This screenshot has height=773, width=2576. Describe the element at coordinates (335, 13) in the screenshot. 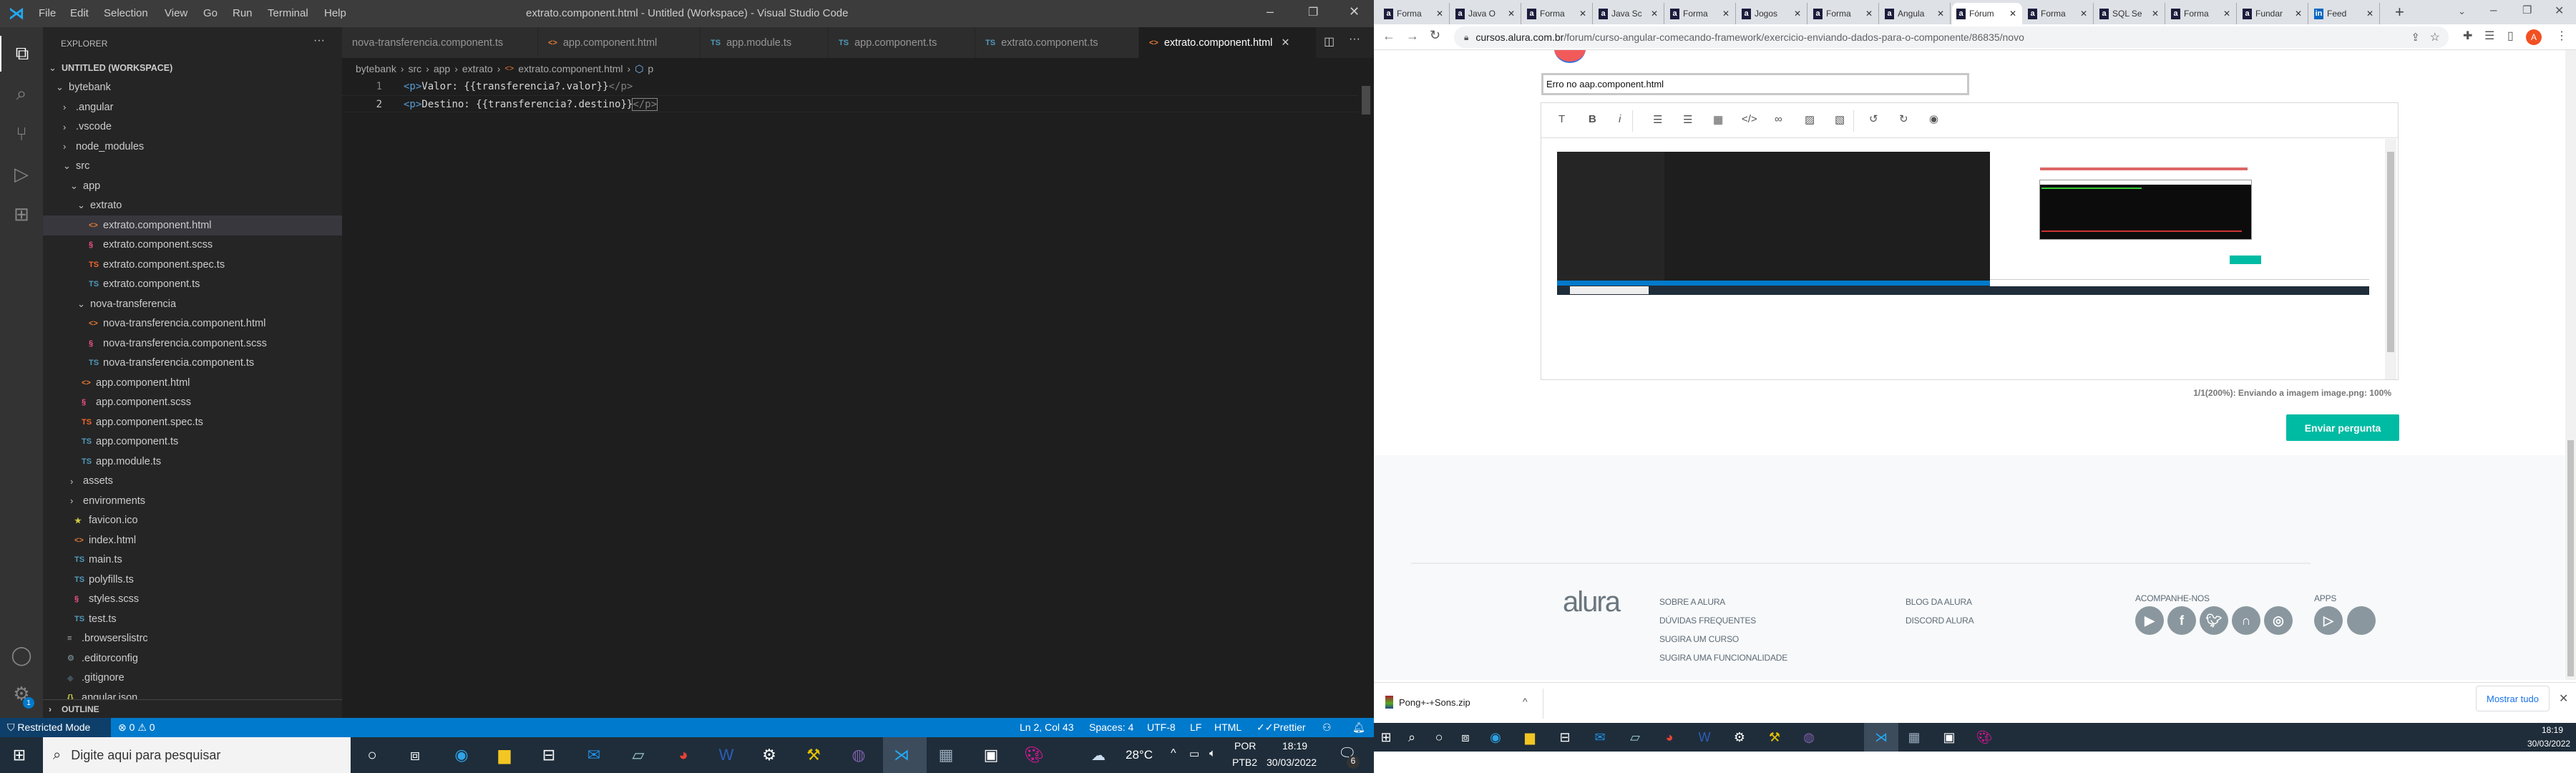

I see `menu-help: Help` at that location.